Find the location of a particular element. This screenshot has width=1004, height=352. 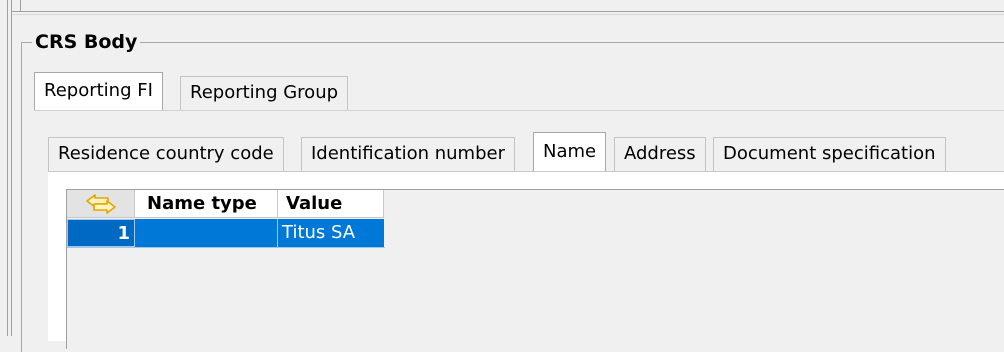

tab-name: Name is located at coordinates (570, 151).